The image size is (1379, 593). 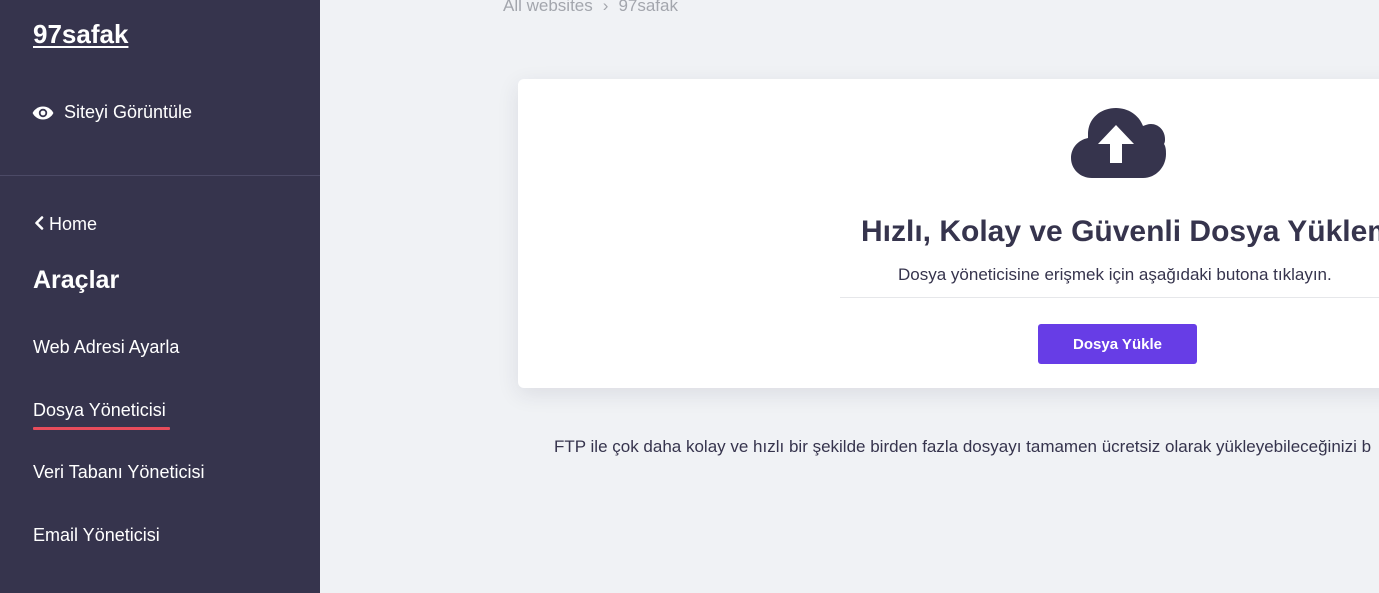 What do you see at coordinates (101, 415) in the screenshot?
I see `sidebar-item-file-manager: Dosya Yöneticisi` at bounding box center [101, 415].